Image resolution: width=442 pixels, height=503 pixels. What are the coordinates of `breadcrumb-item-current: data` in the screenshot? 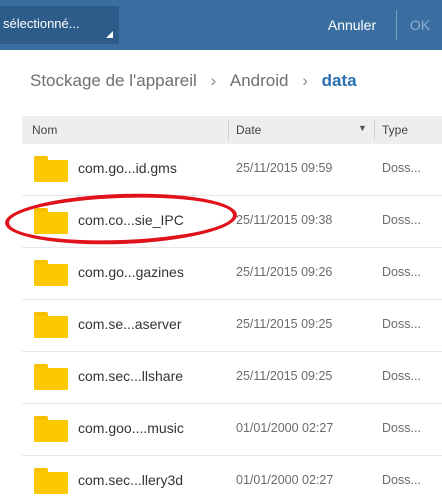 It's located at (339, 80).